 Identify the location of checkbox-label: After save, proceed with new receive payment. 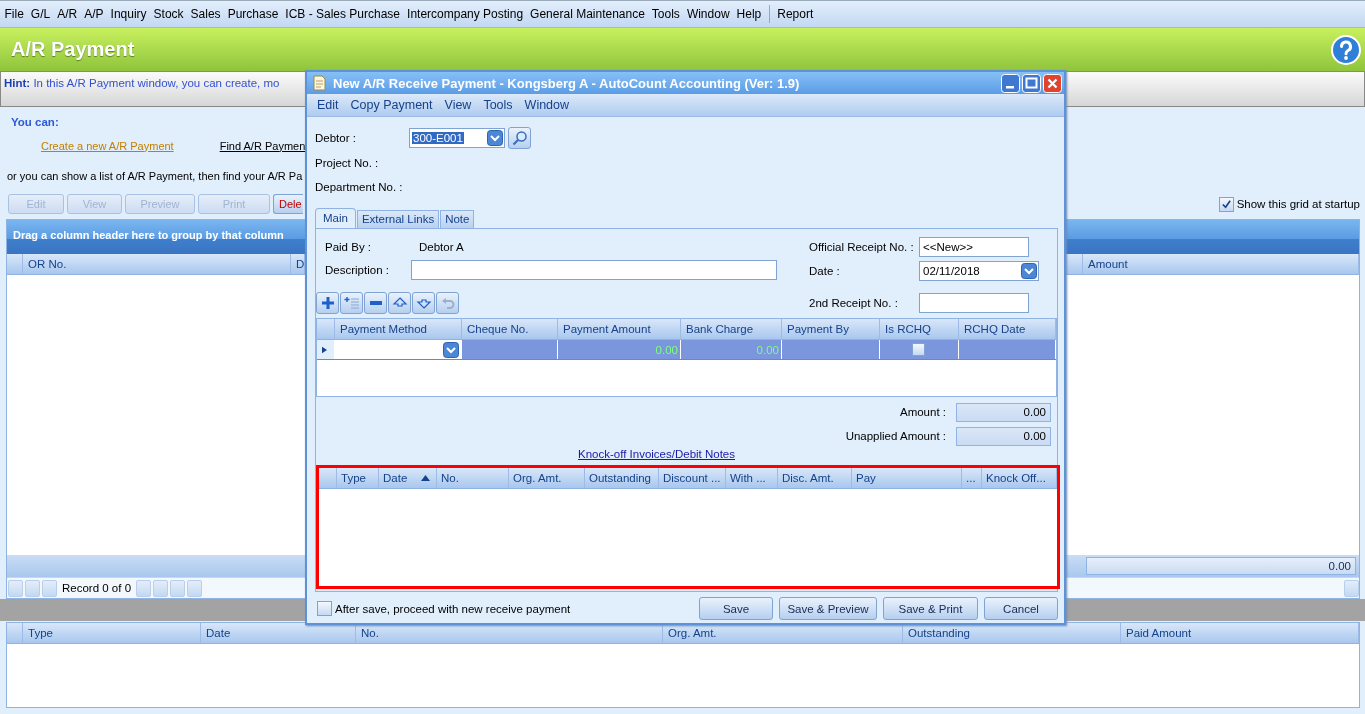
(453, 608).